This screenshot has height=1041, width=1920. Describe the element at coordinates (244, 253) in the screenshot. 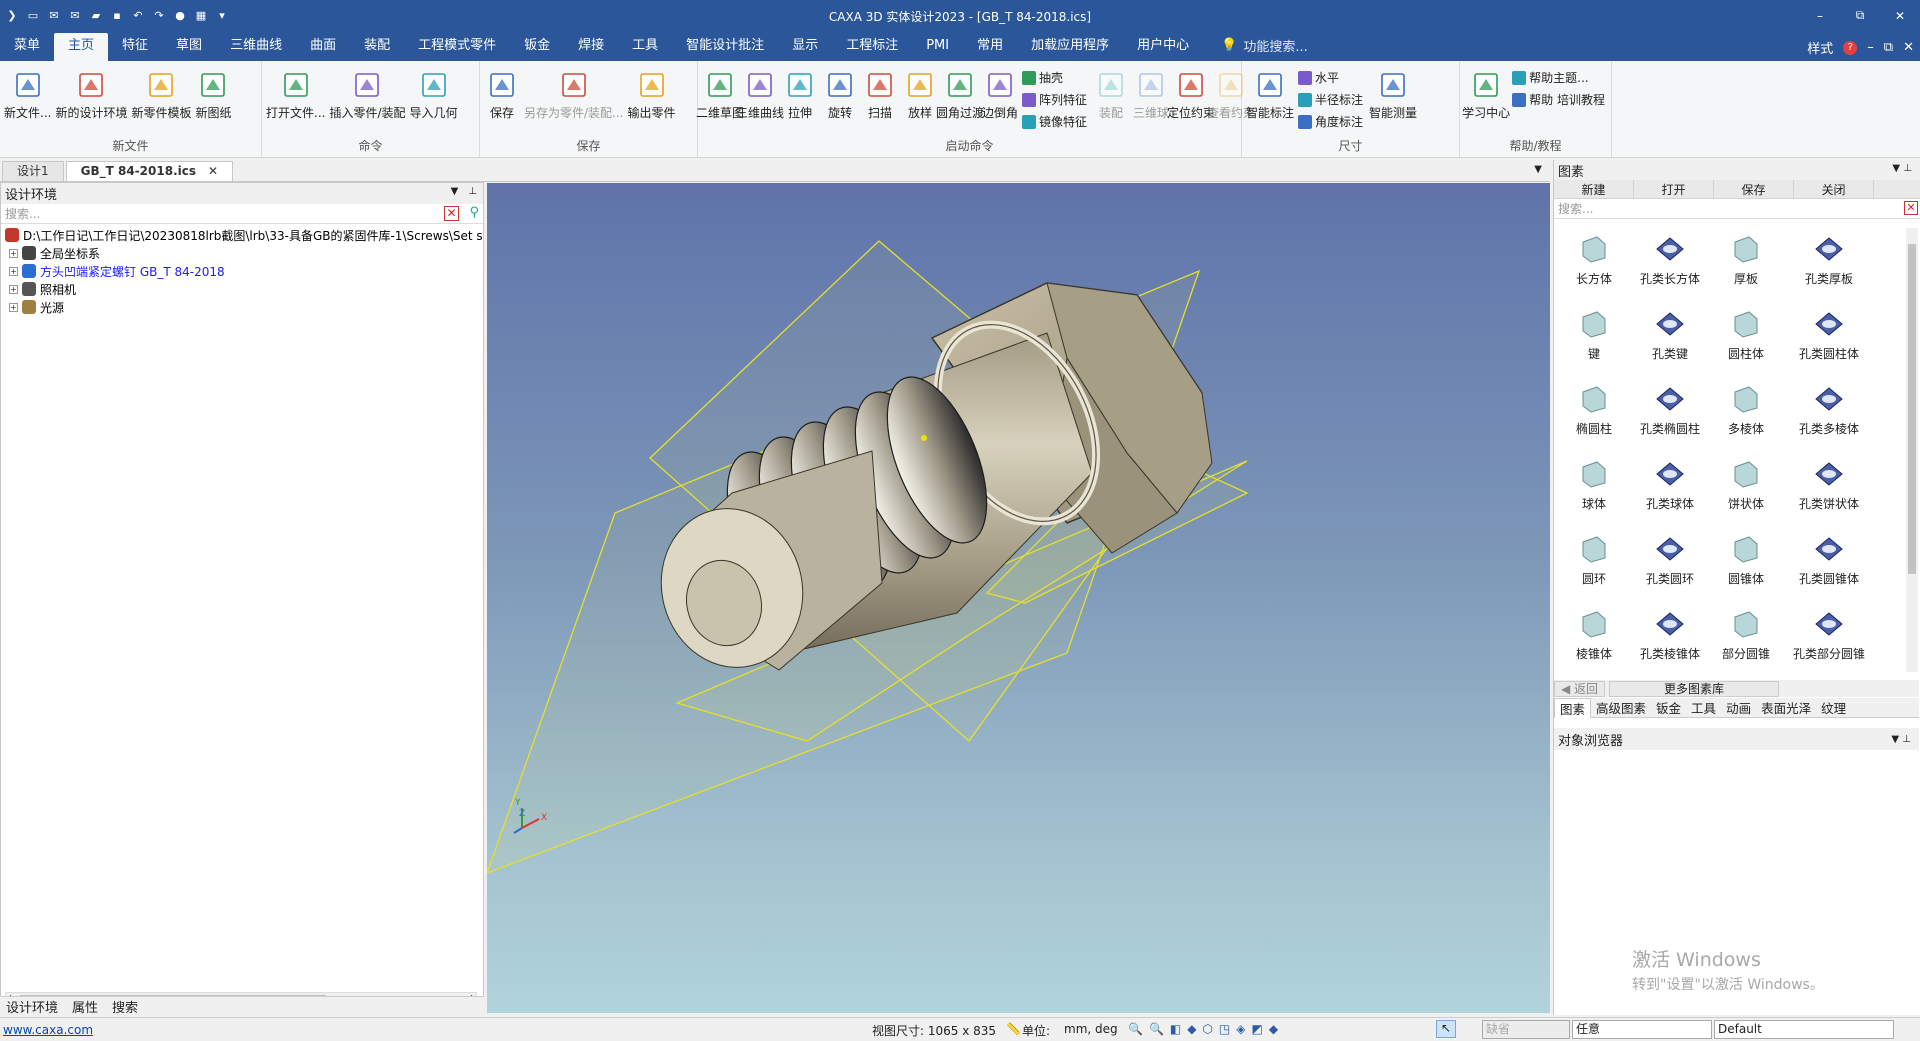

I see `tree-item: + 全局坐标系` at that location.